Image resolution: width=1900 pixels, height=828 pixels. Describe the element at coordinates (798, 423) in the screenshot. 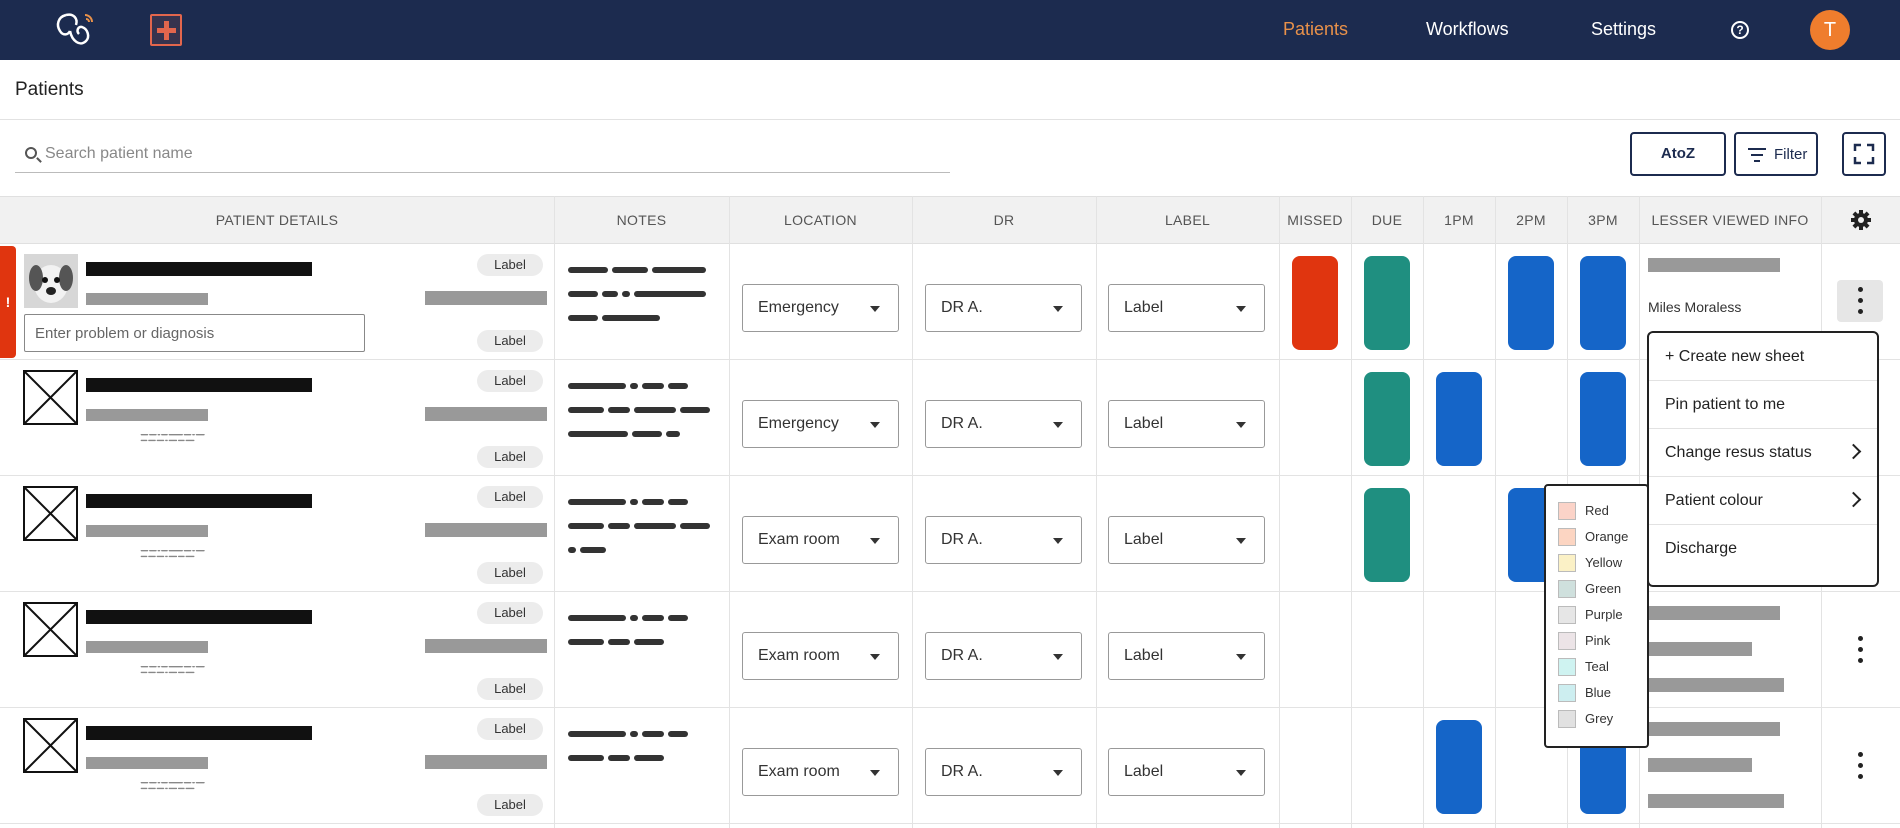

I see `location-value: Emergency` at that location.